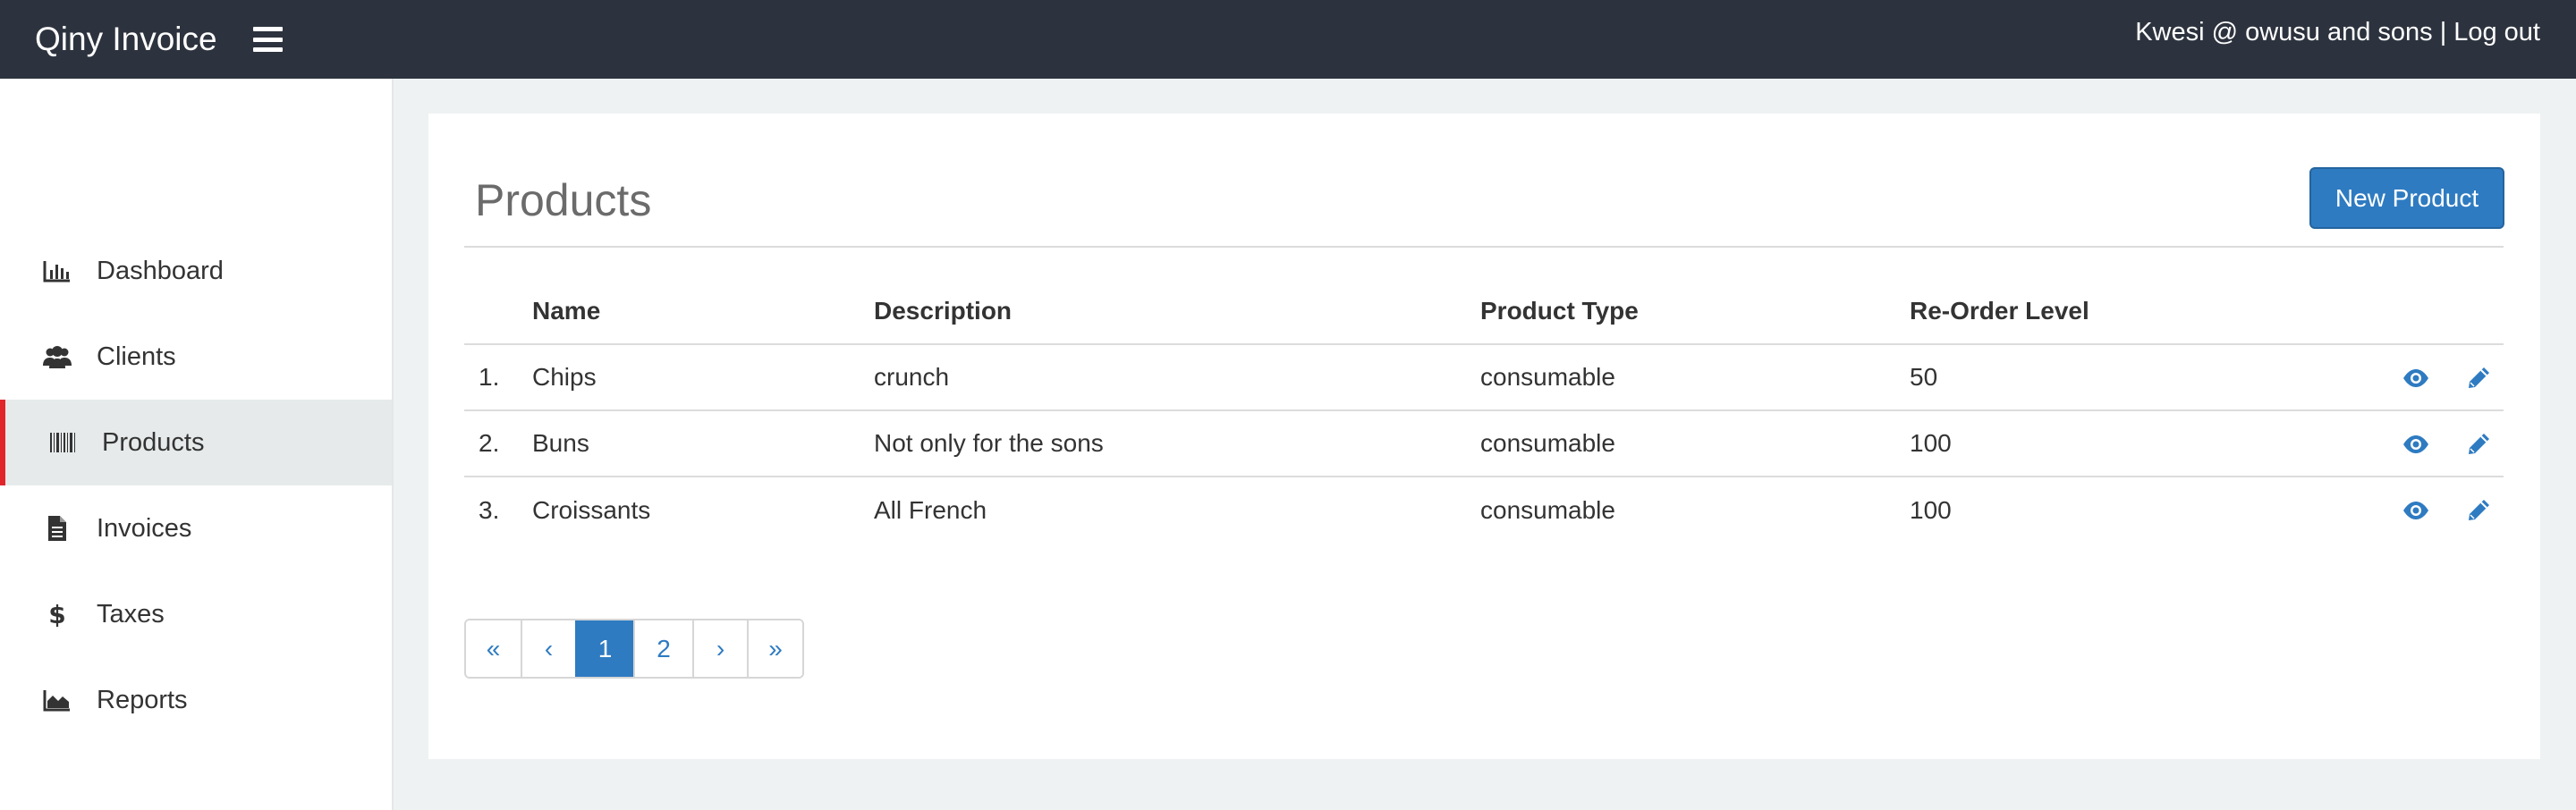 Image resolution: width=2576 pixels, height=810 pixels. I want to click on first-page-button: «, so click(493, 648).